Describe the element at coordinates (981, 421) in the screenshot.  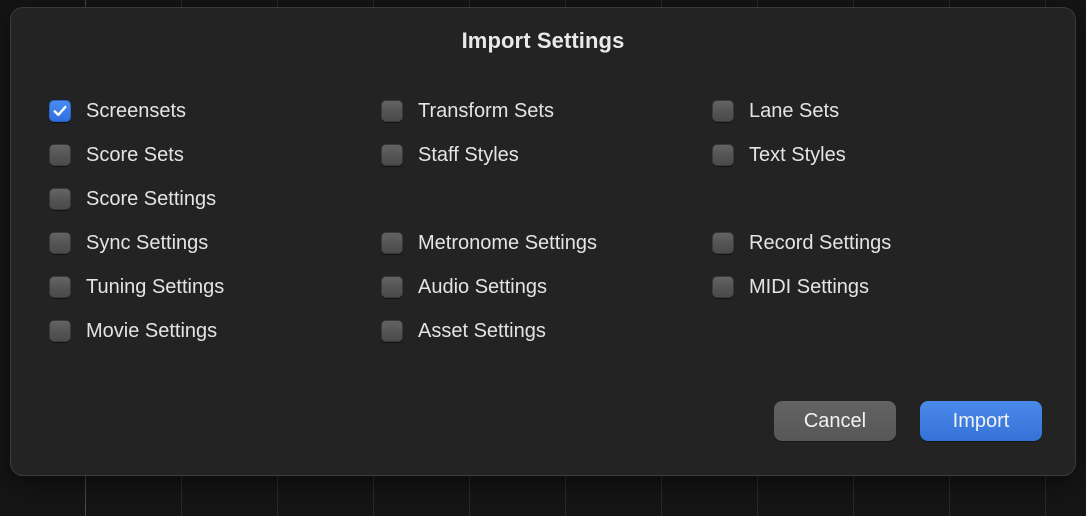
I see `import-button: Import` at that location.